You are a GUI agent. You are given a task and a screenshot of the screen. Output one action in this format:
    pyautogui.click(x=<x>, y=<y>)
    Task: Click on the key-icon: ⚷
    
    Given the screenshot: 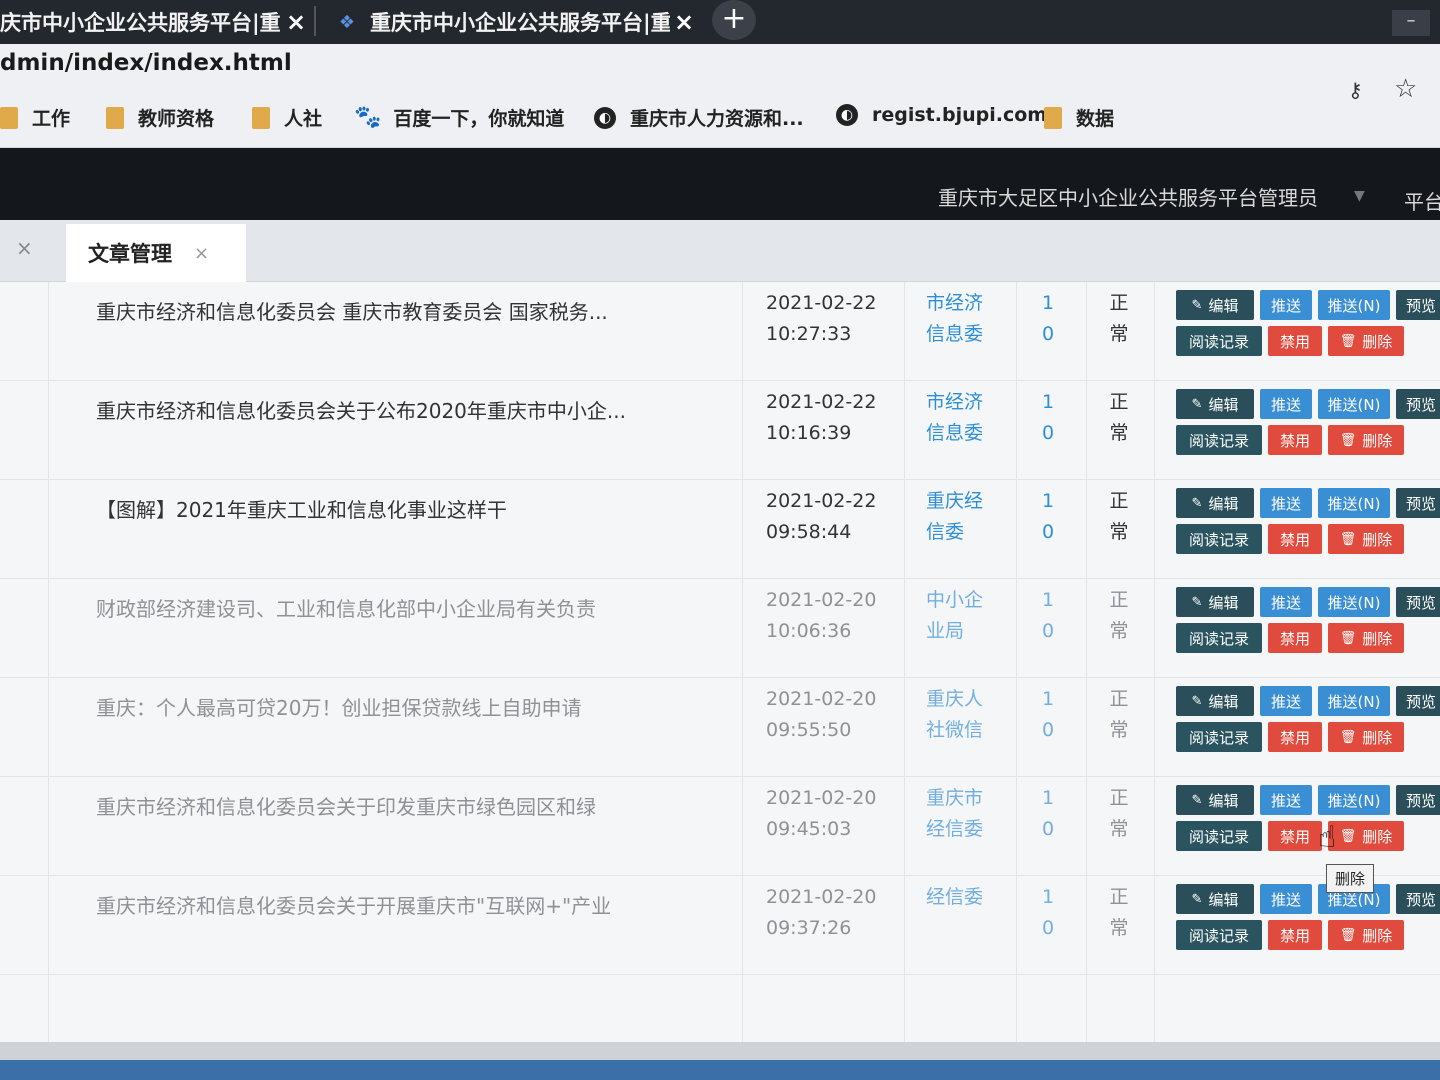 What is the action you would take?
    pyautogui.click(x=1355, y=90)
    